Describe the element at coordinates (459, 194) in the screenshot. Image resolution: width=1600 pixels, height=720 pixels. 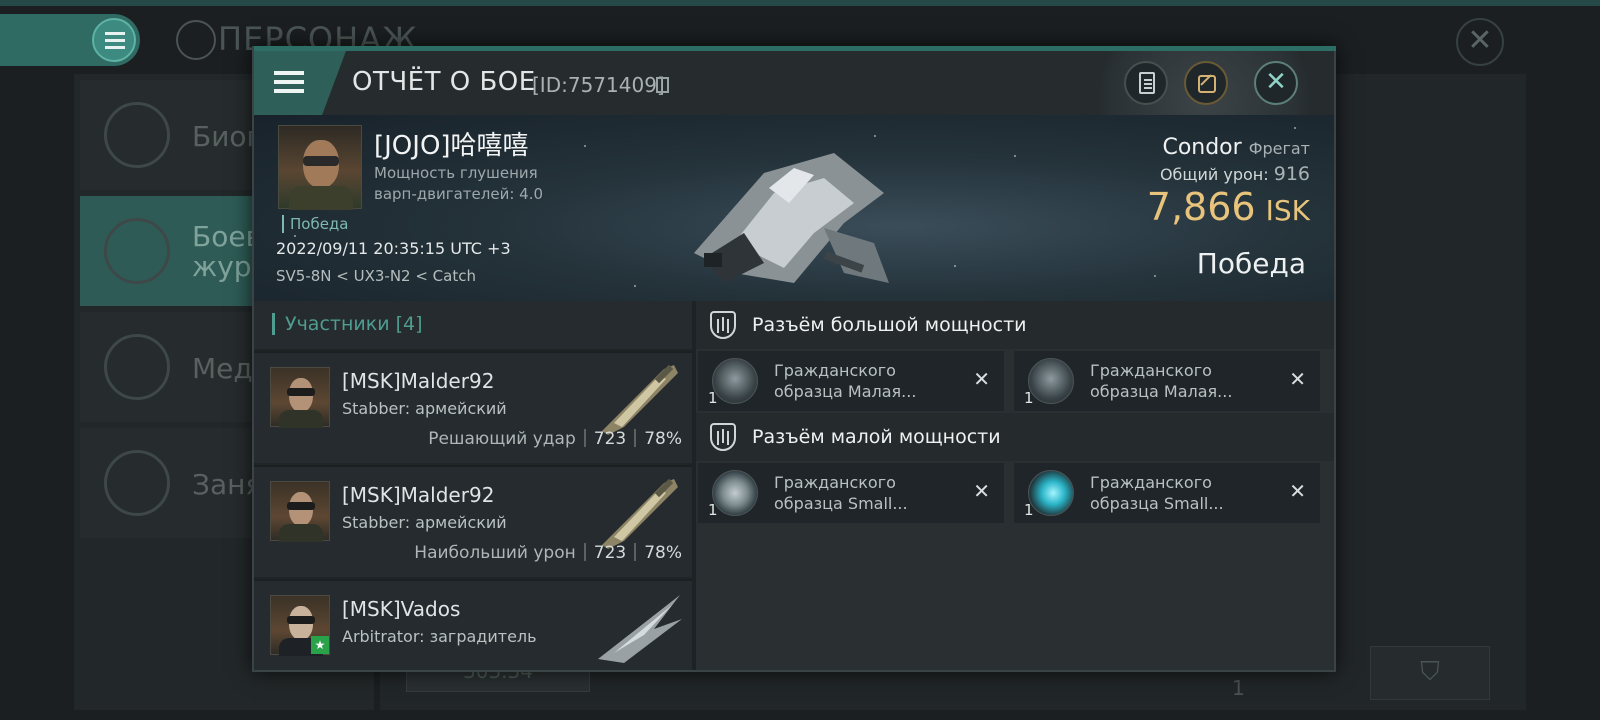
I see `attribute-line: варп-двигателей: 4.0` at that location.